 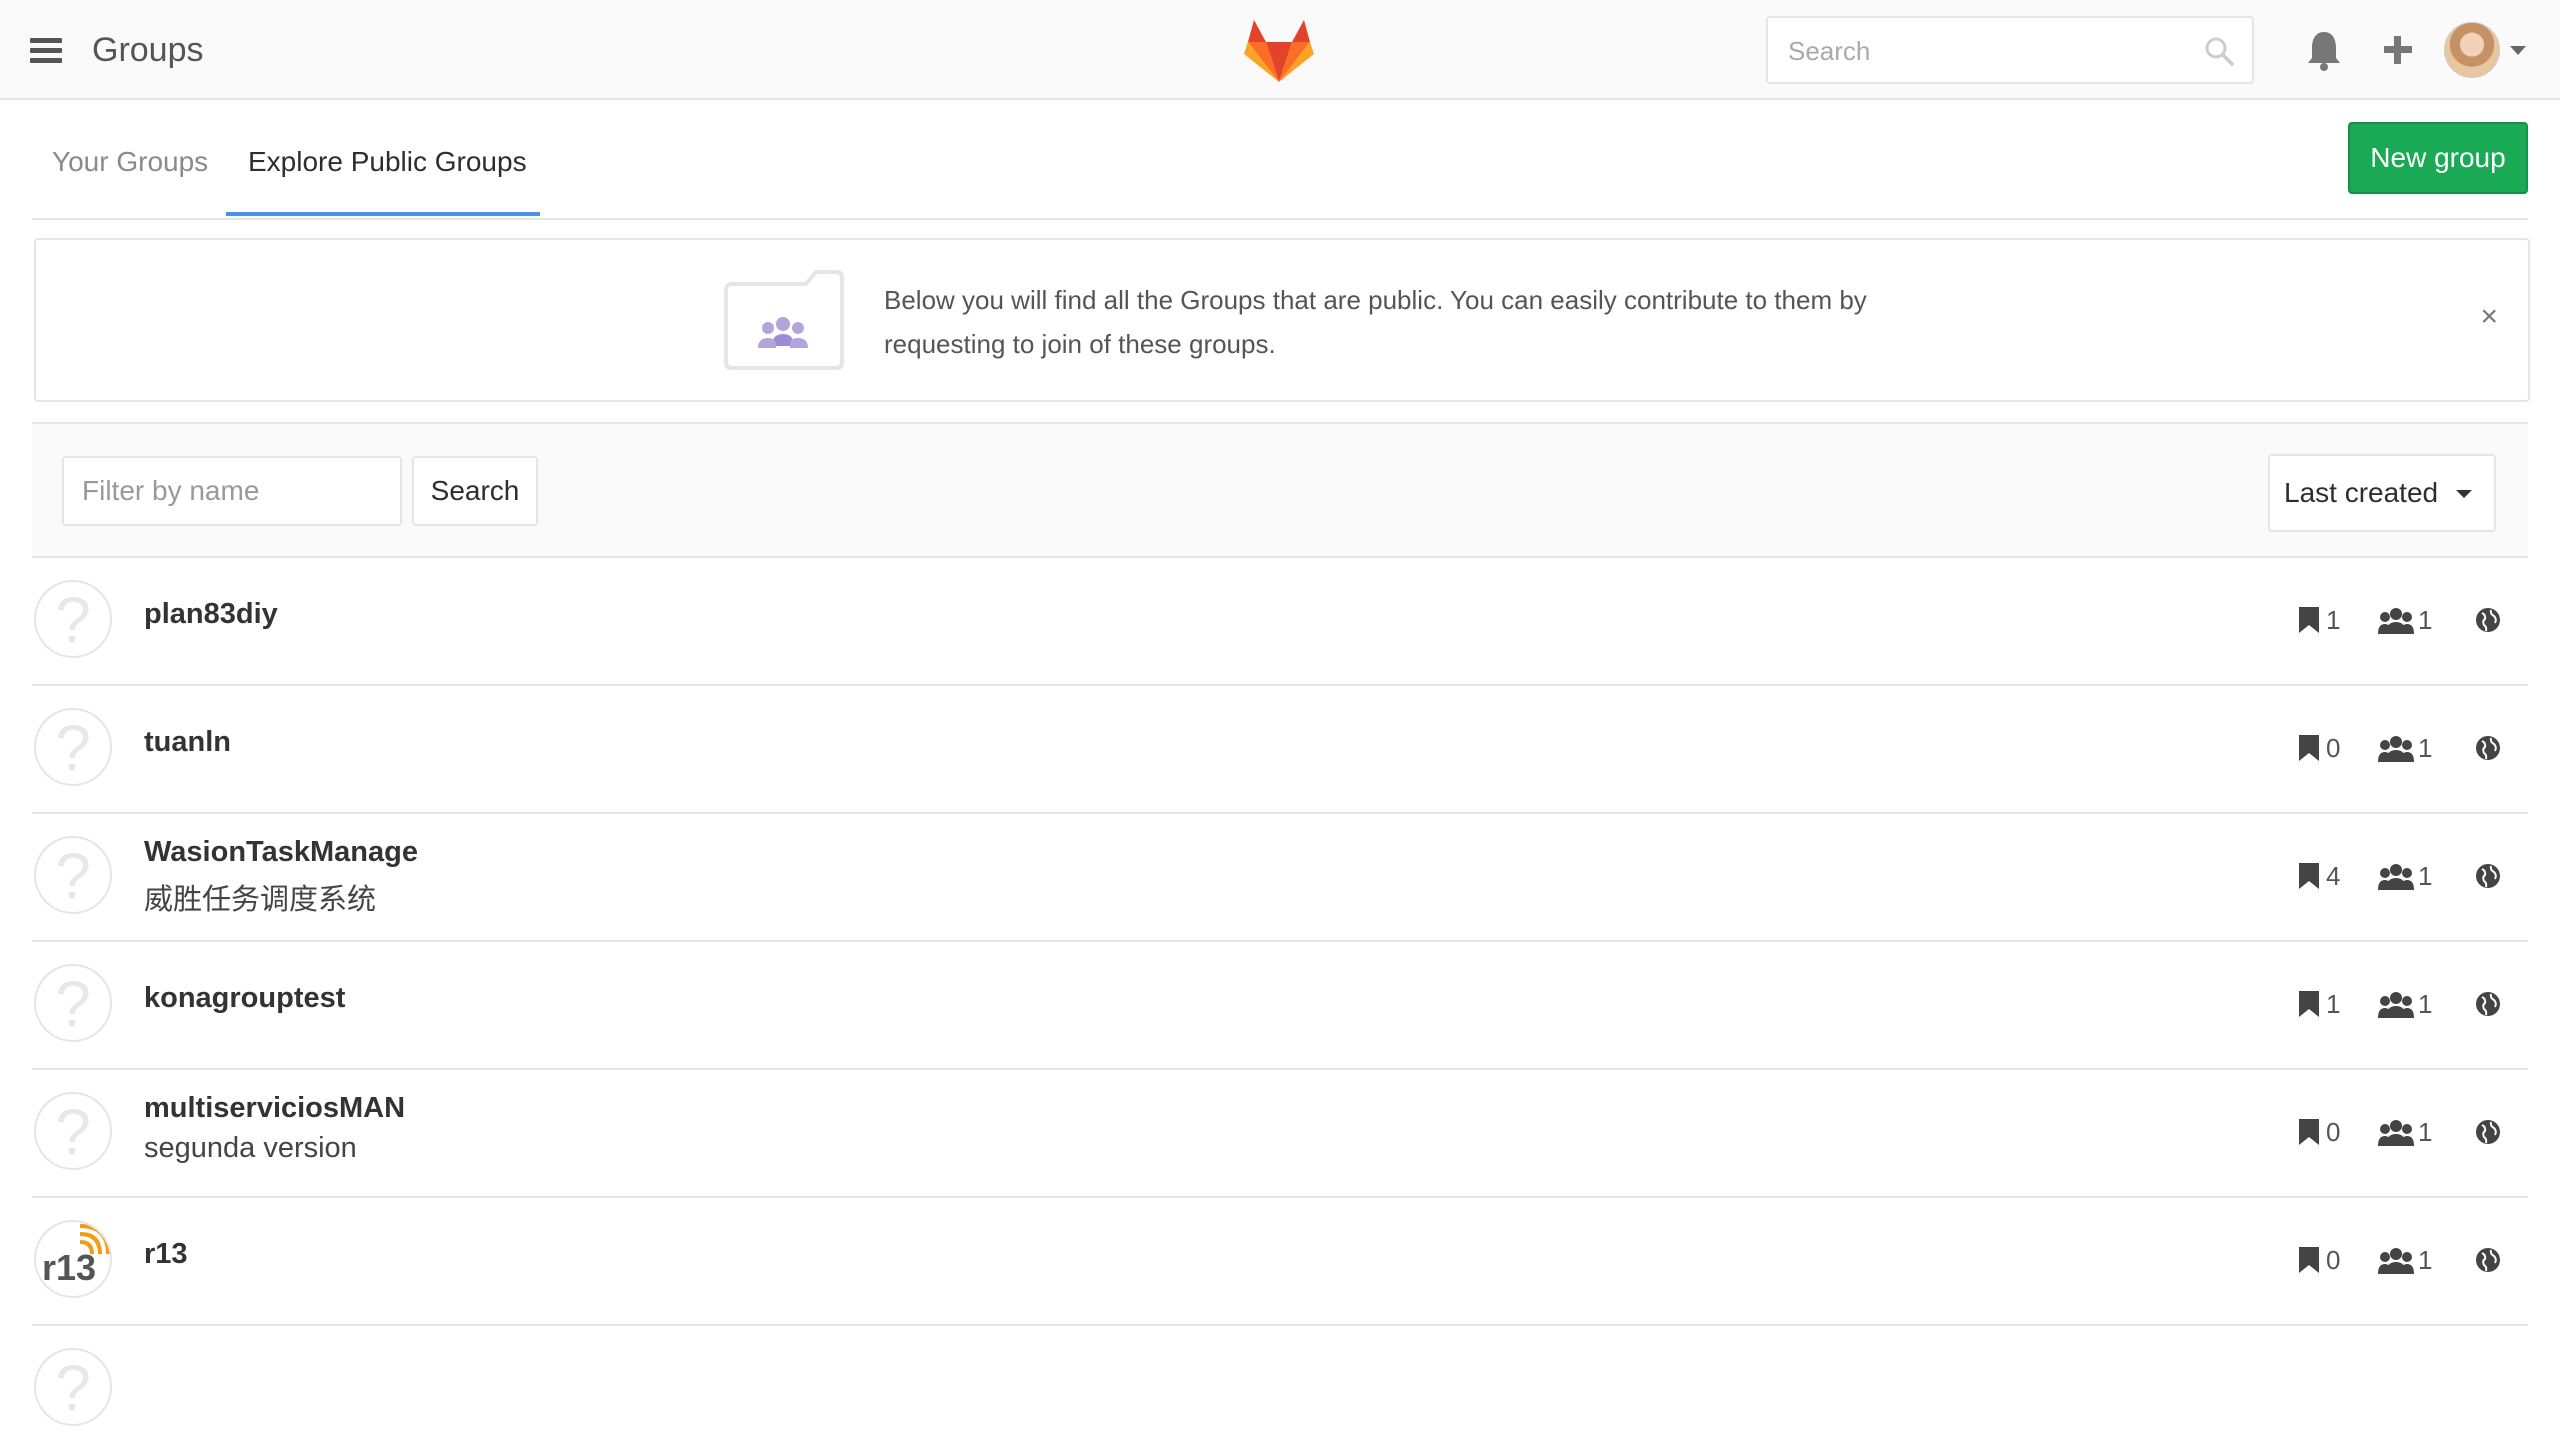 What do you see at coordinates (244, 998) in the screenshot?
I see `group-name: konagrouptest` at bounding box center [244, 998].